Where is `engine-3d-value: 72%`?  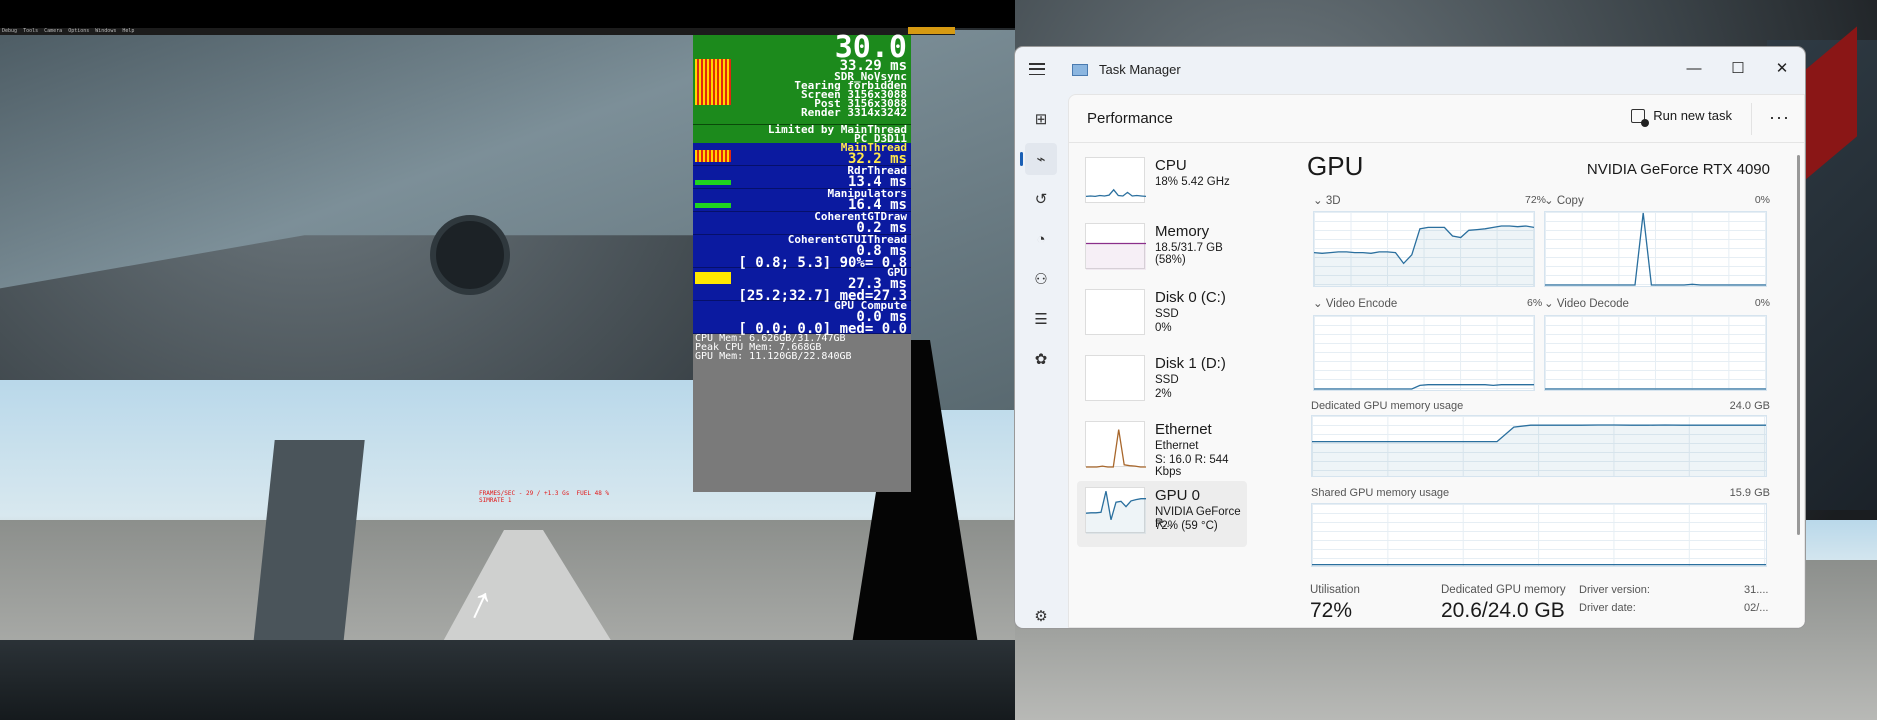 engine-3d-value: 72% is located at coordinates (1536, 200).